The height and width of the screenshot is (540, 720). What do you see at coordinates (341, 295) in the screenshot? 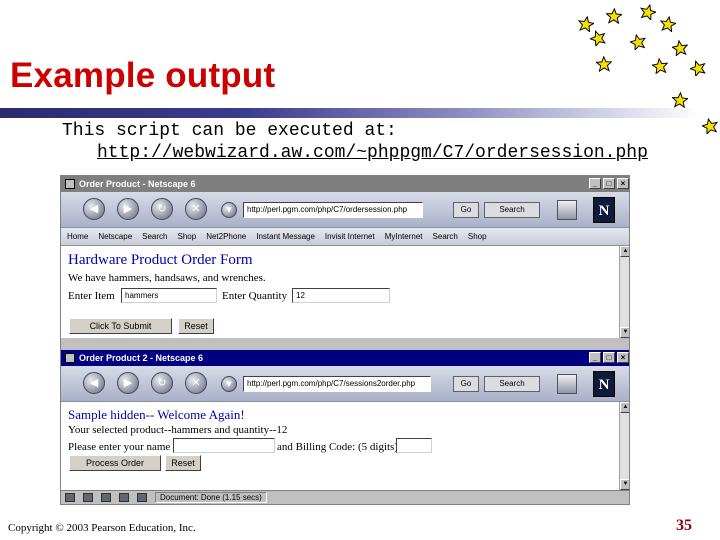
I see `quantity-input: 12` at bounding box center [341, 295].